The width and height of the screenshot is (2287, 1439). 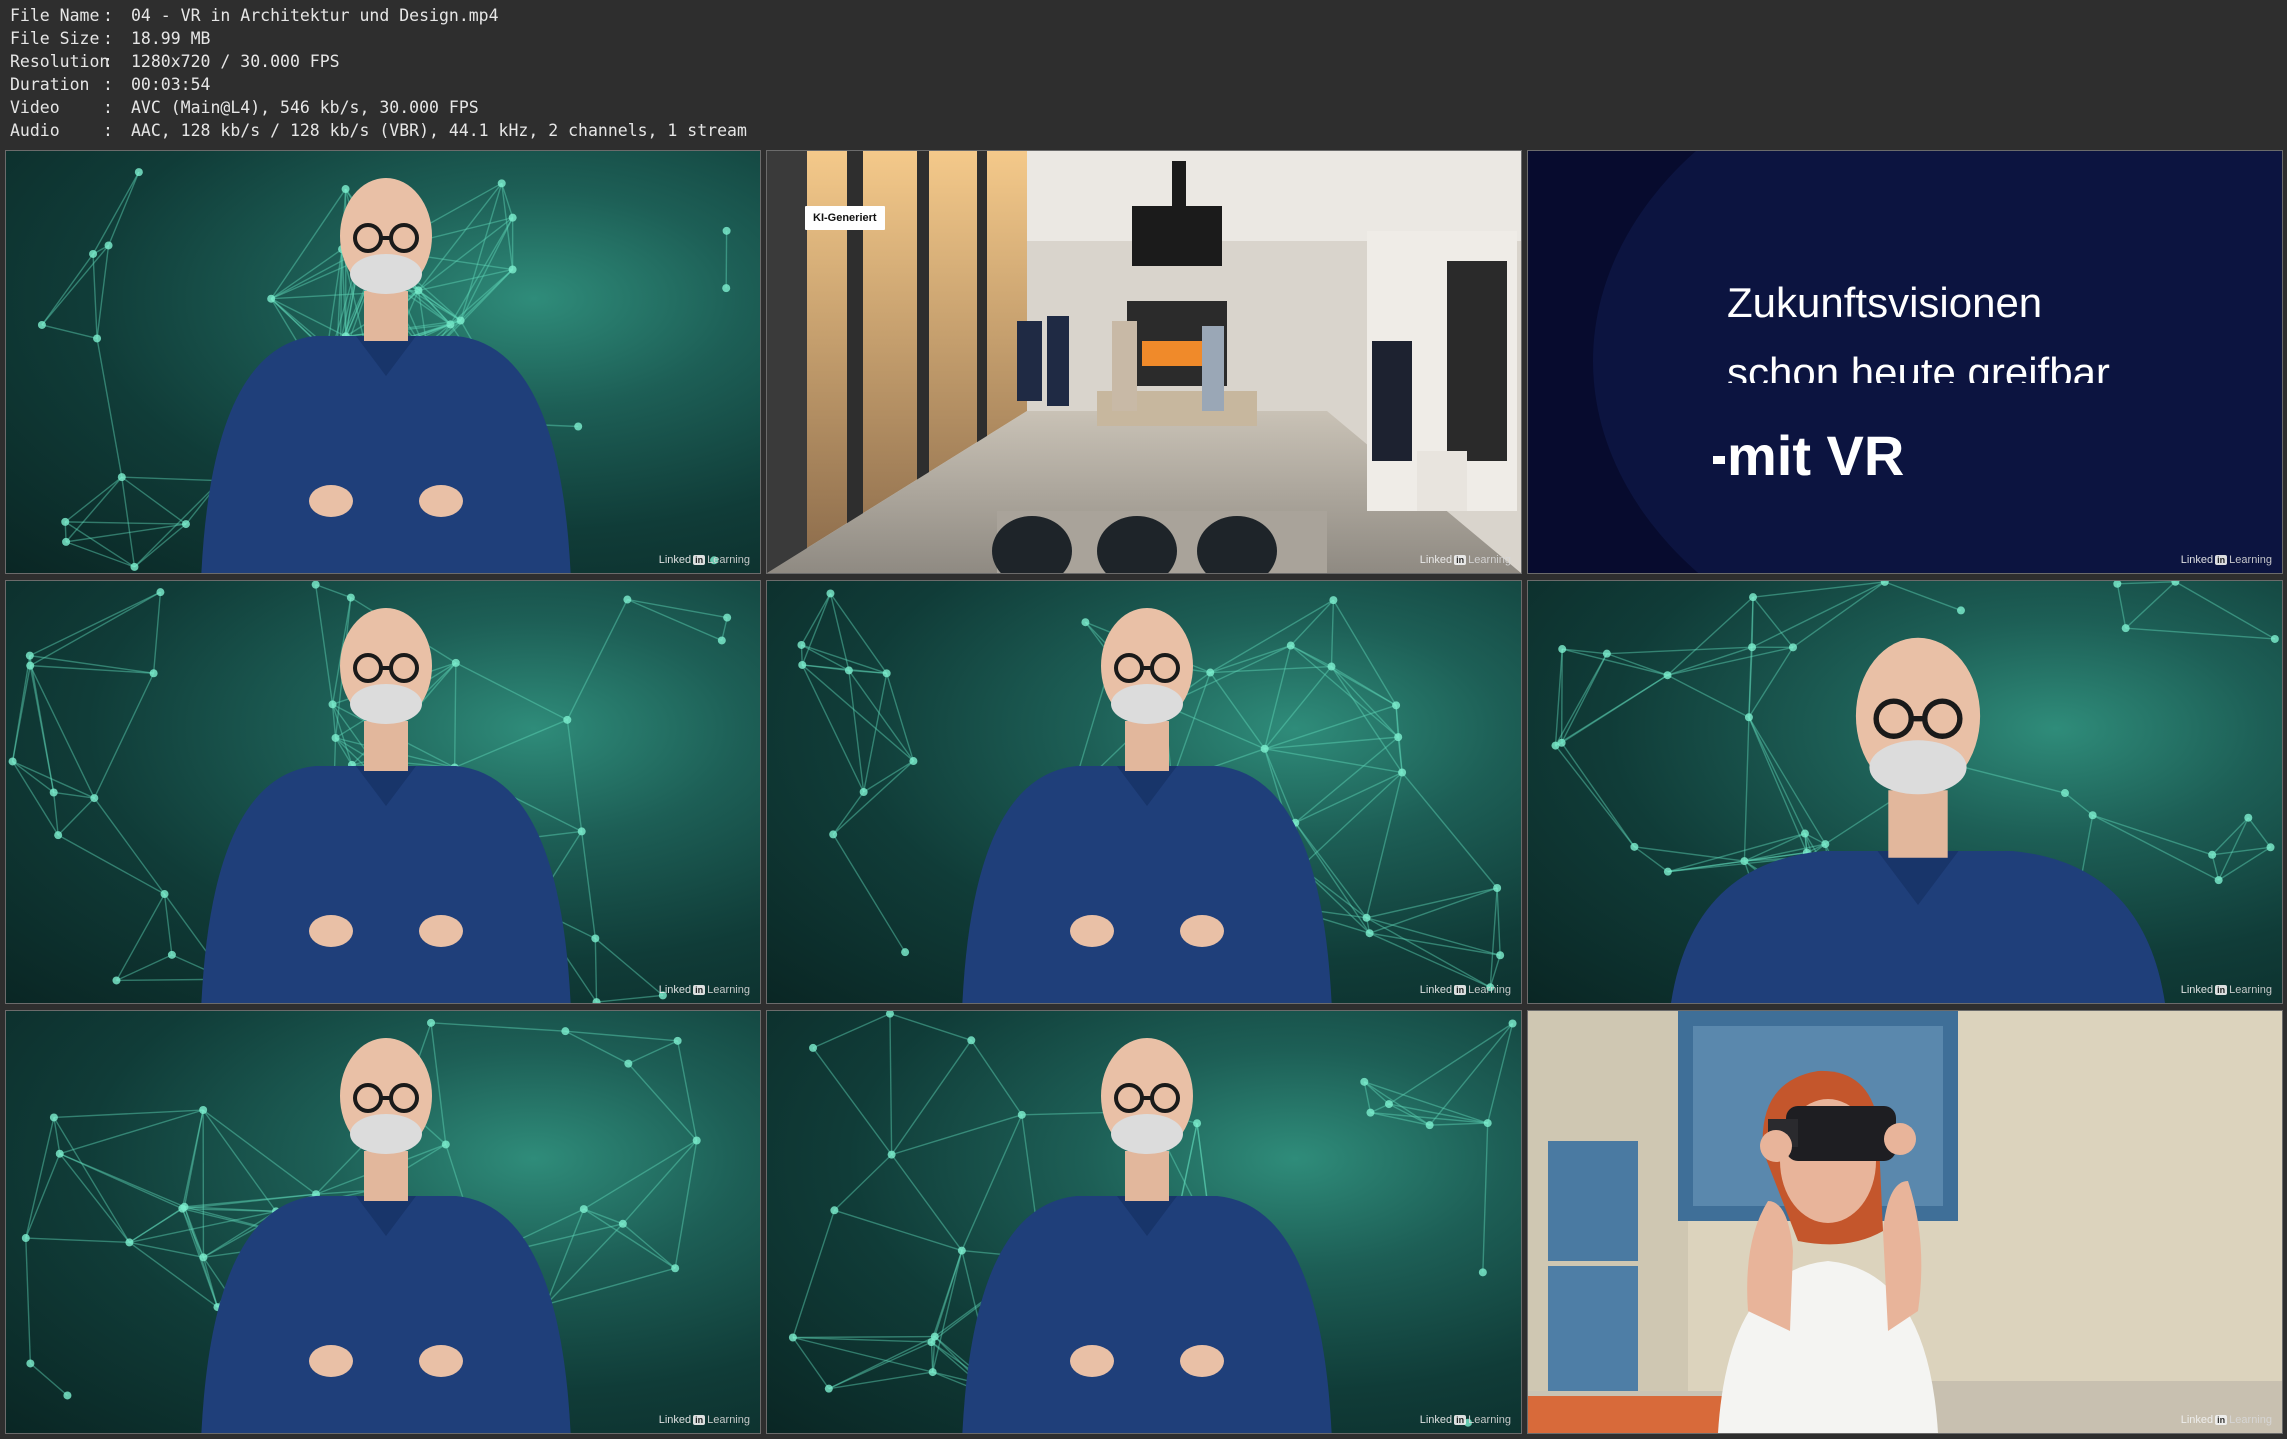 What do you see at coordinates (1885, 302) in the screenshot?
I see `title-line-1: Zukunftsvisionen` at bounding box center [1885, 302].